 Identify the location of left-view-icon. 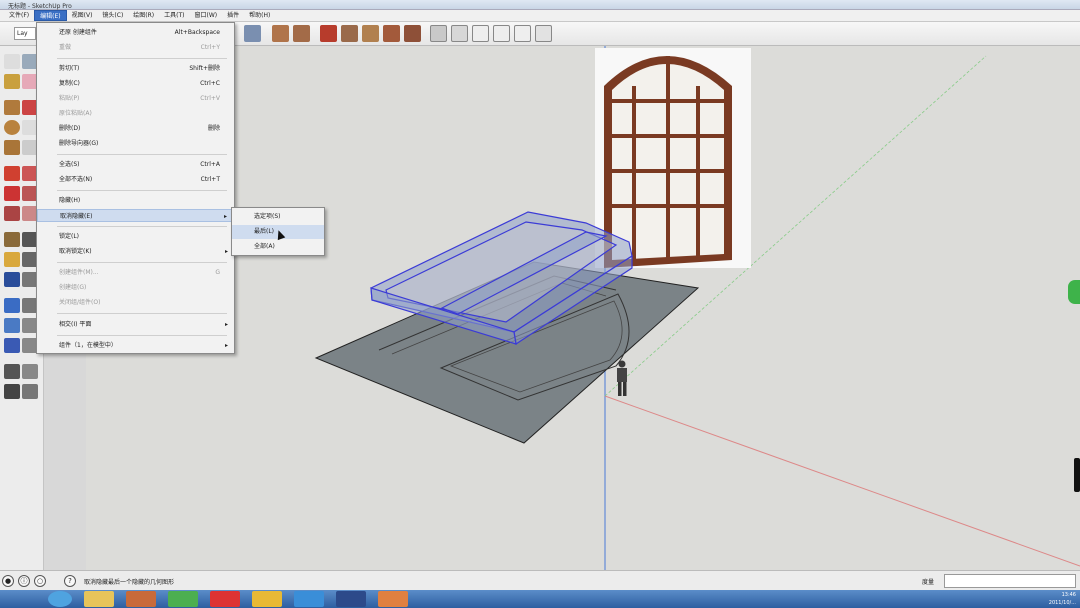
(543, 33).